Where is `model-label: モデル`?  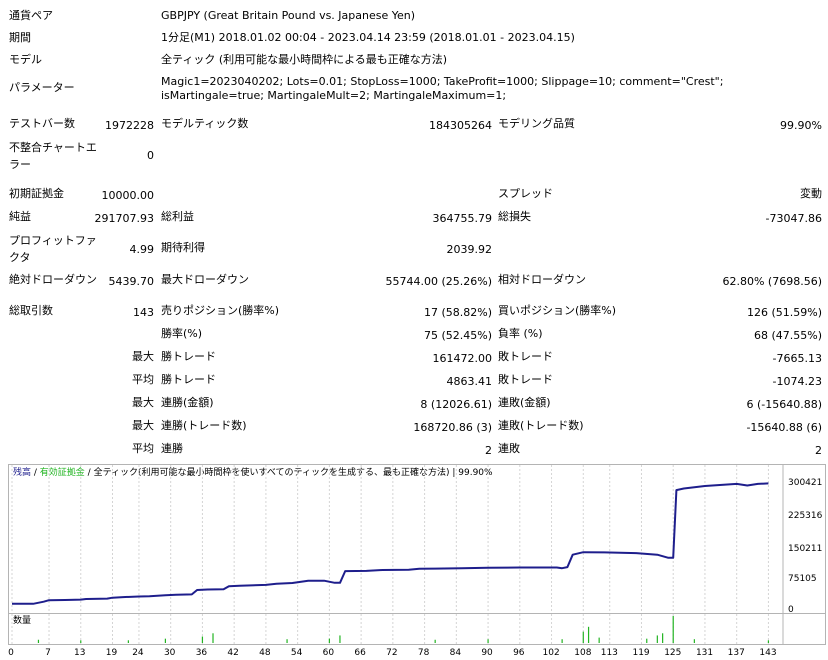 model-label: モデル is located at coordinates (25, 59).